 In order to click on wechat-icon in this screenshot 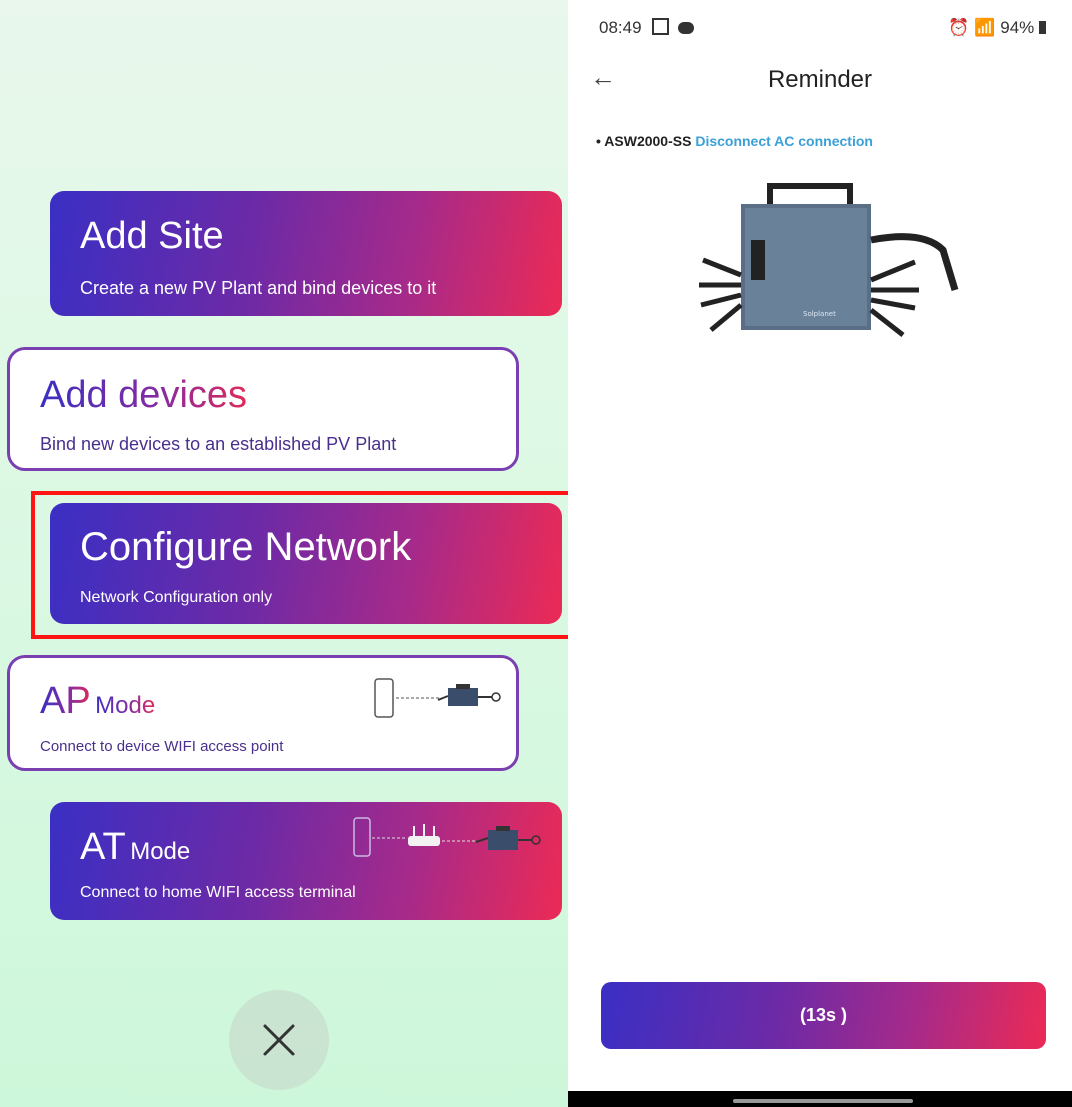, I will do `click(686, 28)`.